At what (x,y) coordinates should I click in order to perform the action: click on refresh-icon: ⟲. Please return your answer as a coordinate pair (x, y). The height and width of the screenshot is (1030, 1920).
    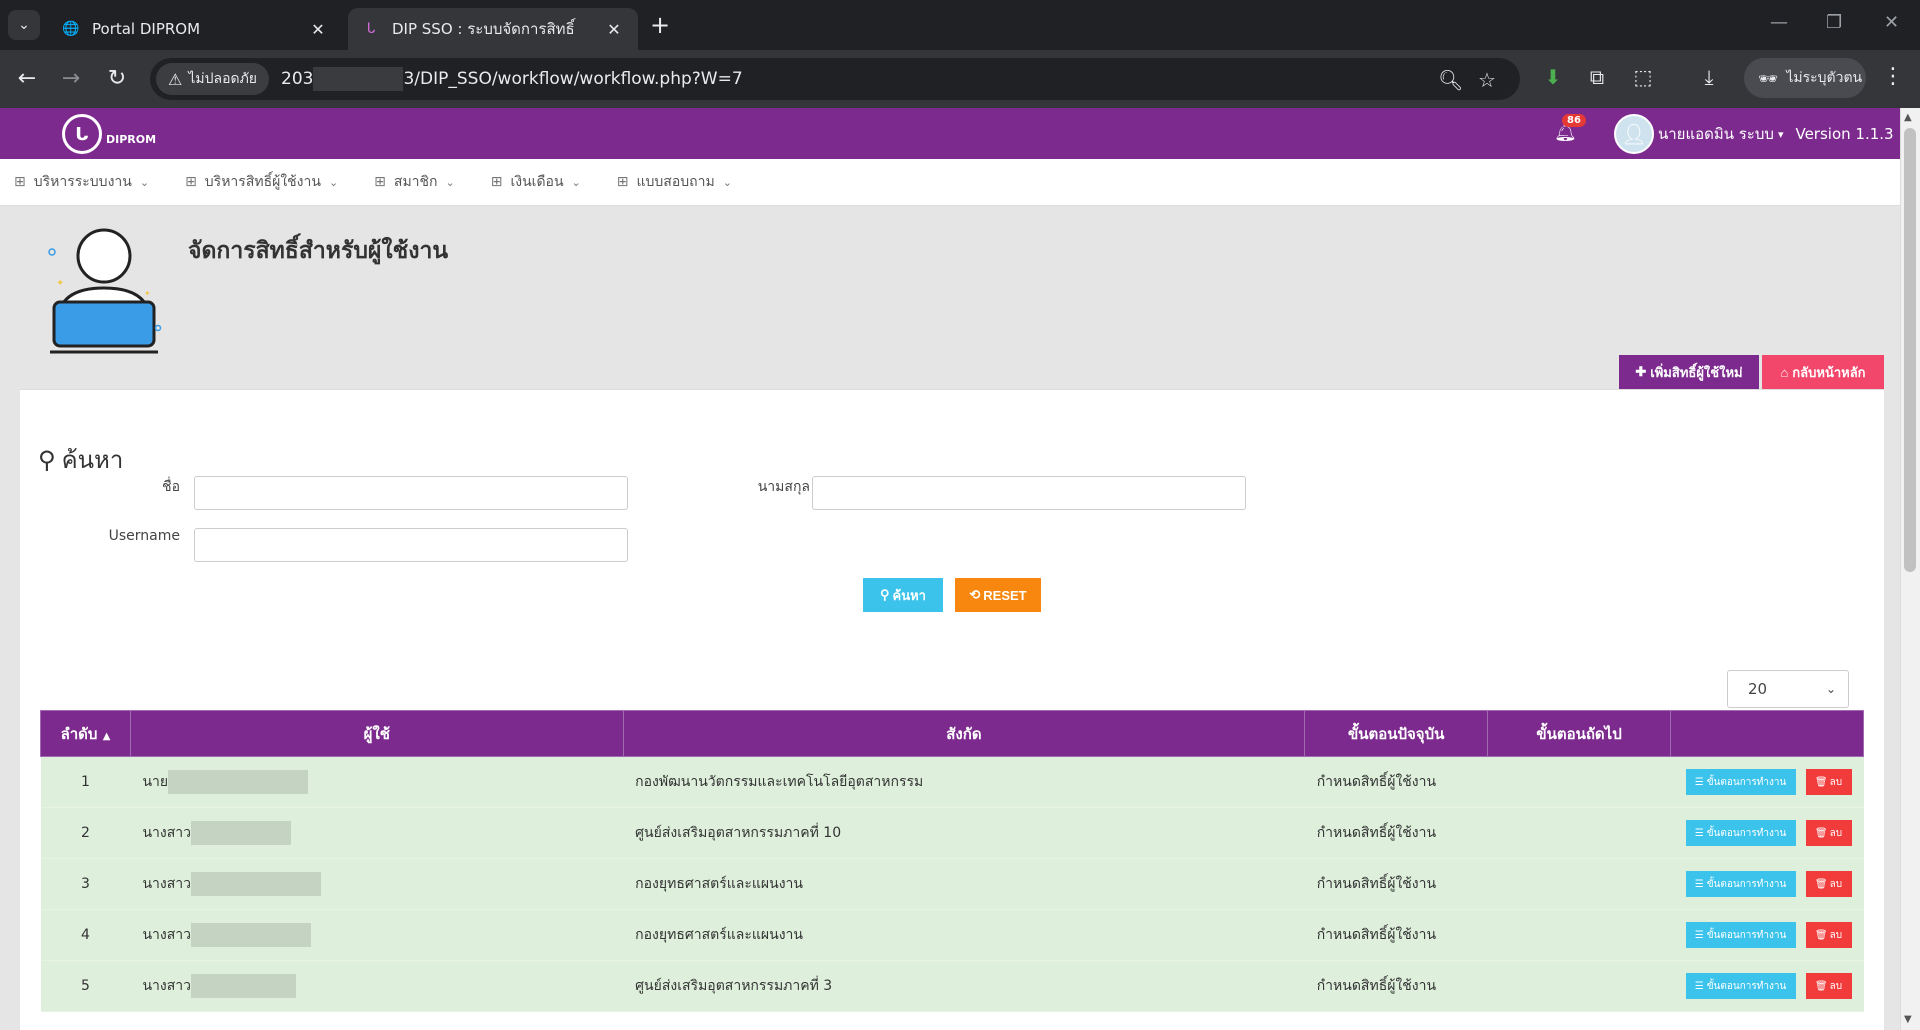
    Looking at the image, I should click on (975, 594).